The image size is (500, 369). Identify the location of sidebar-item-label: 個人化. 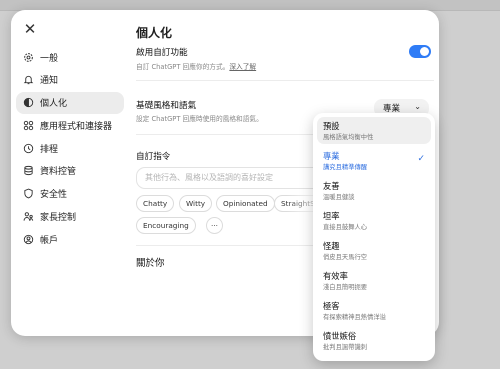
(54, 104).